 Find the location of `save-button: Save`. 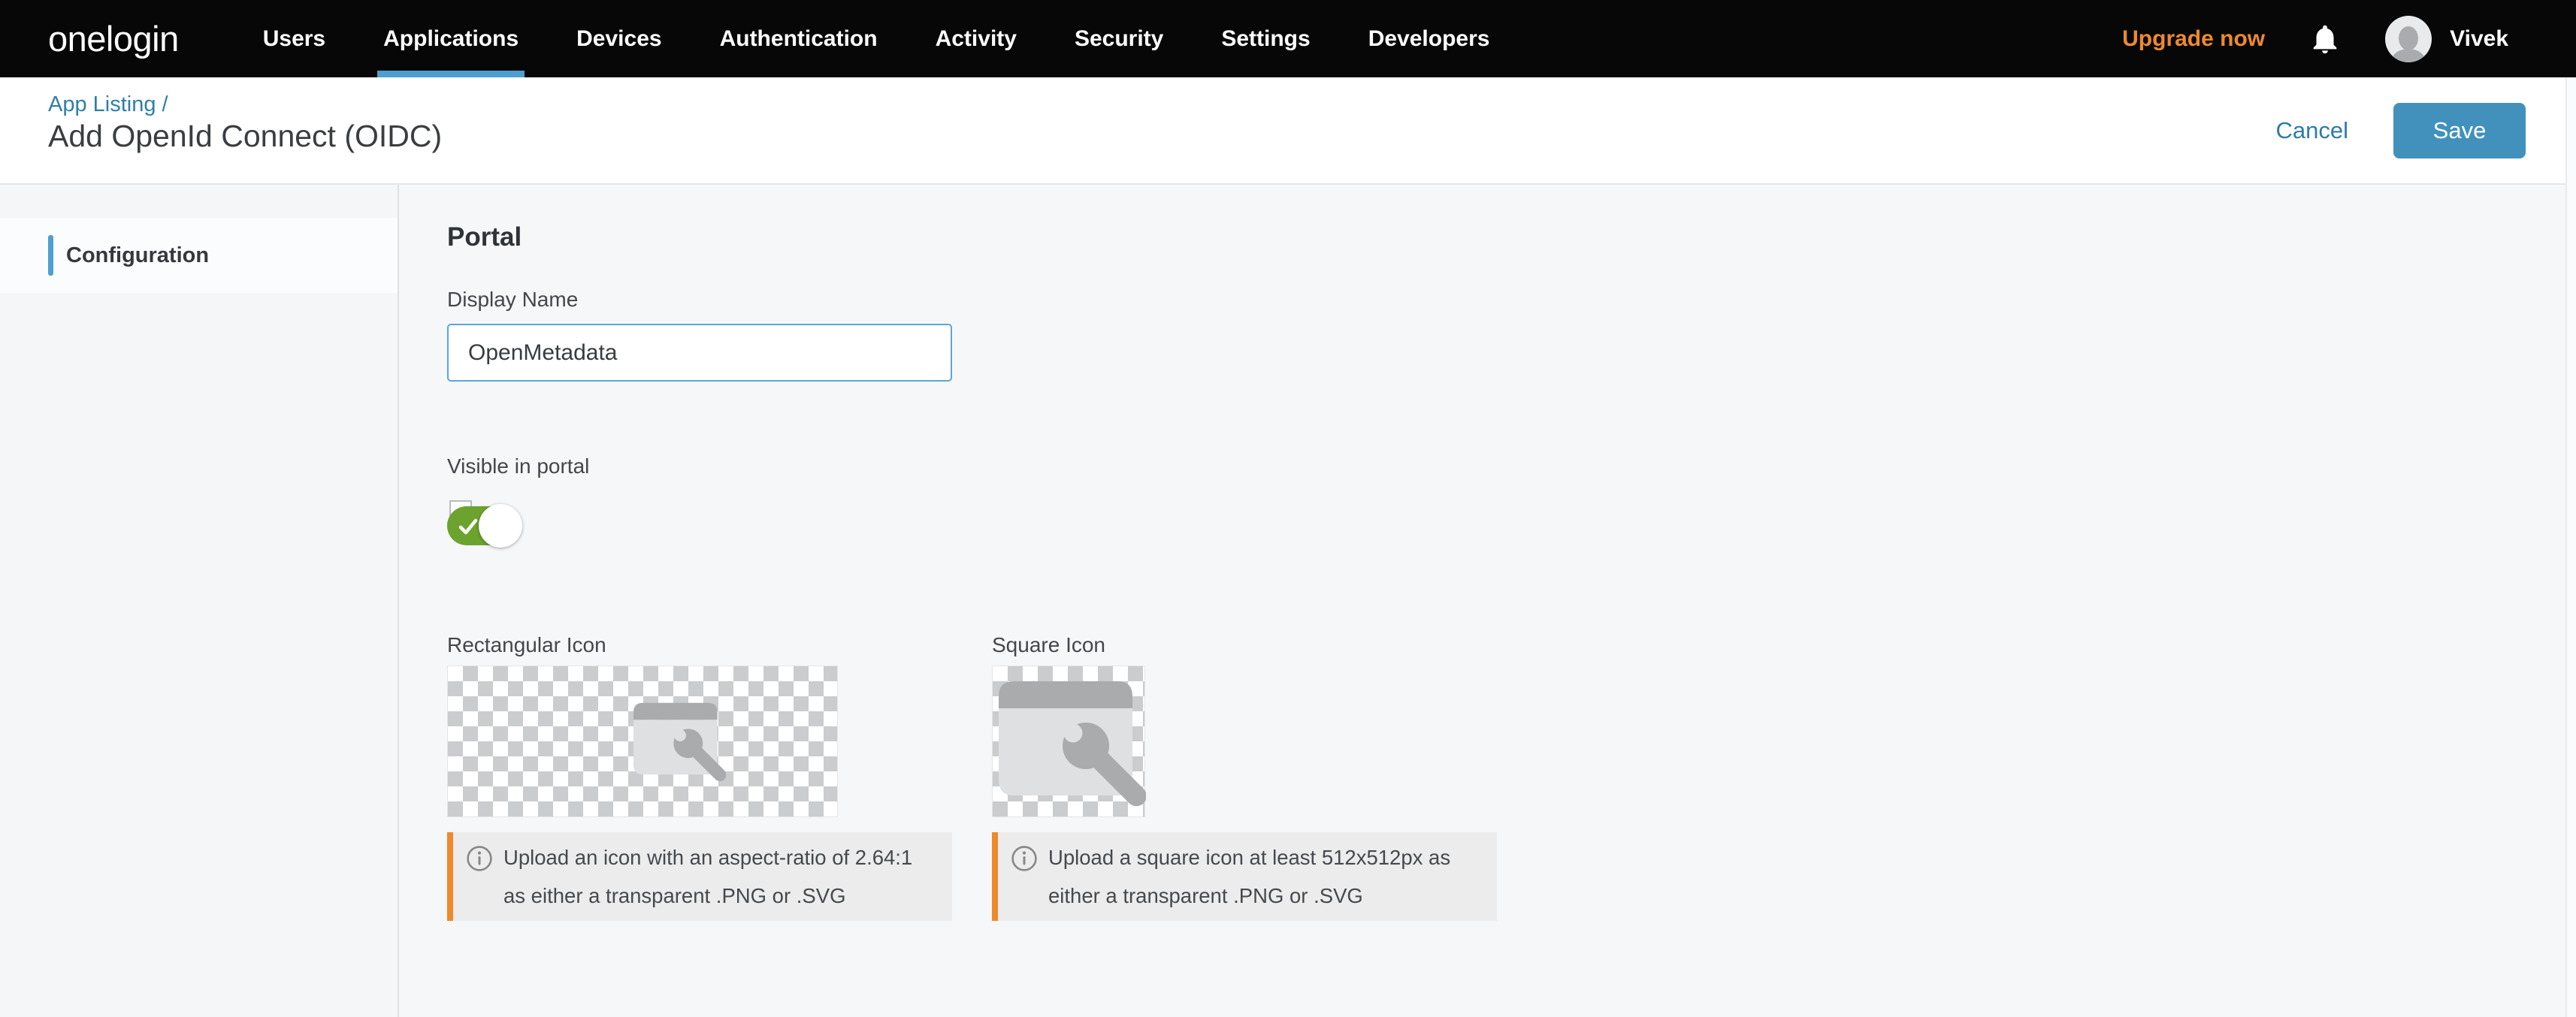

save-button: Save is located at coordinates (2459, 130).